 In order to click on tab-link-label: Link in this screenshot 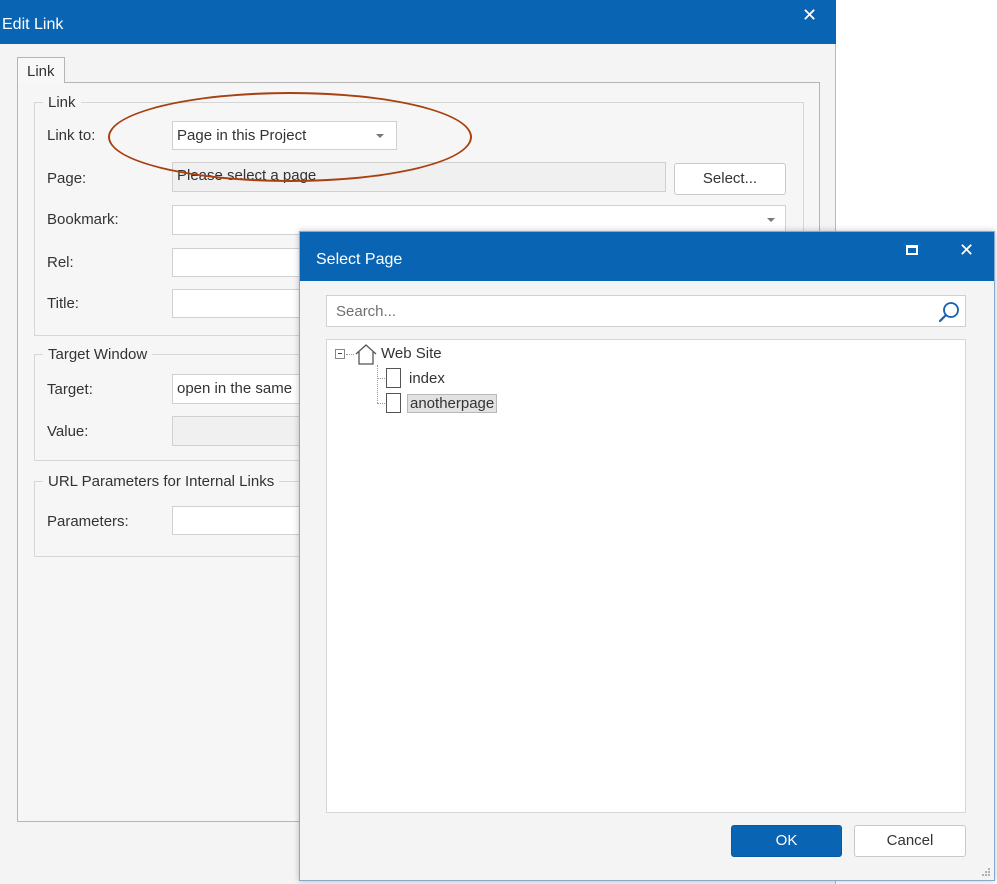, I will do `click(41, 71)`.